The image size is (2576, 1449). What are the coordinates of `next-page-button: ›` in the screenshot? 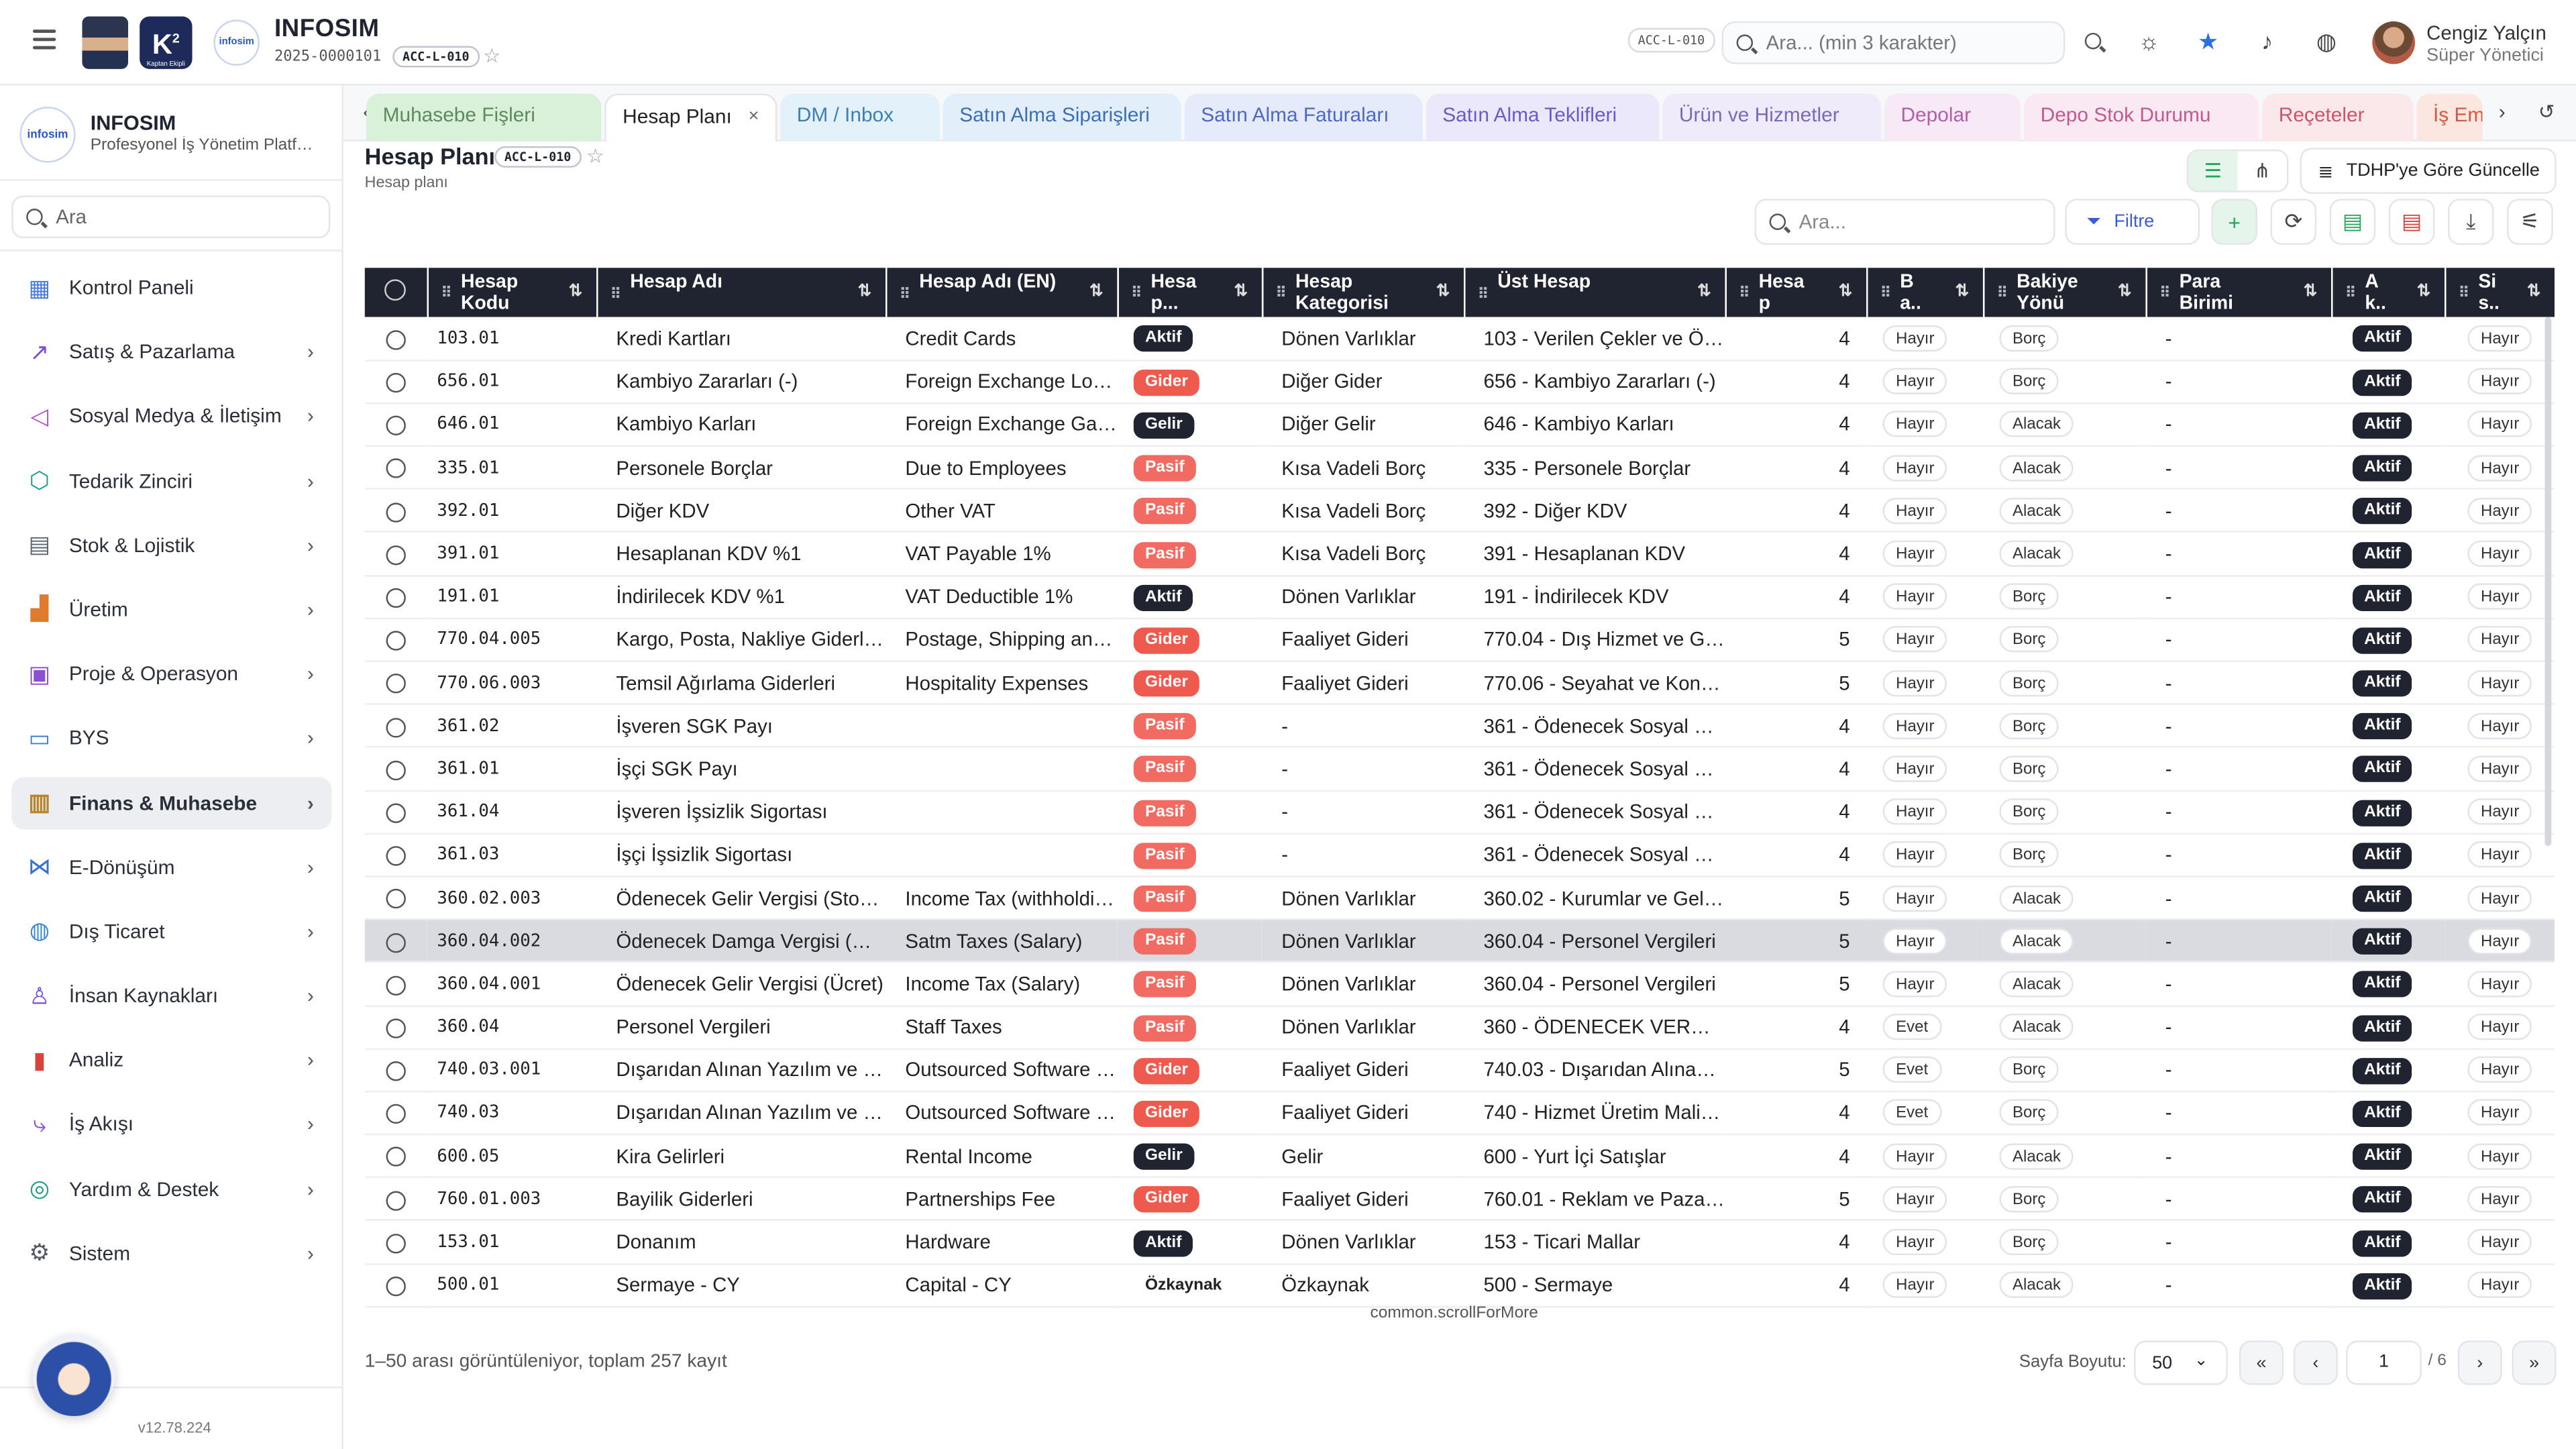 It's located at (2479, 1362).